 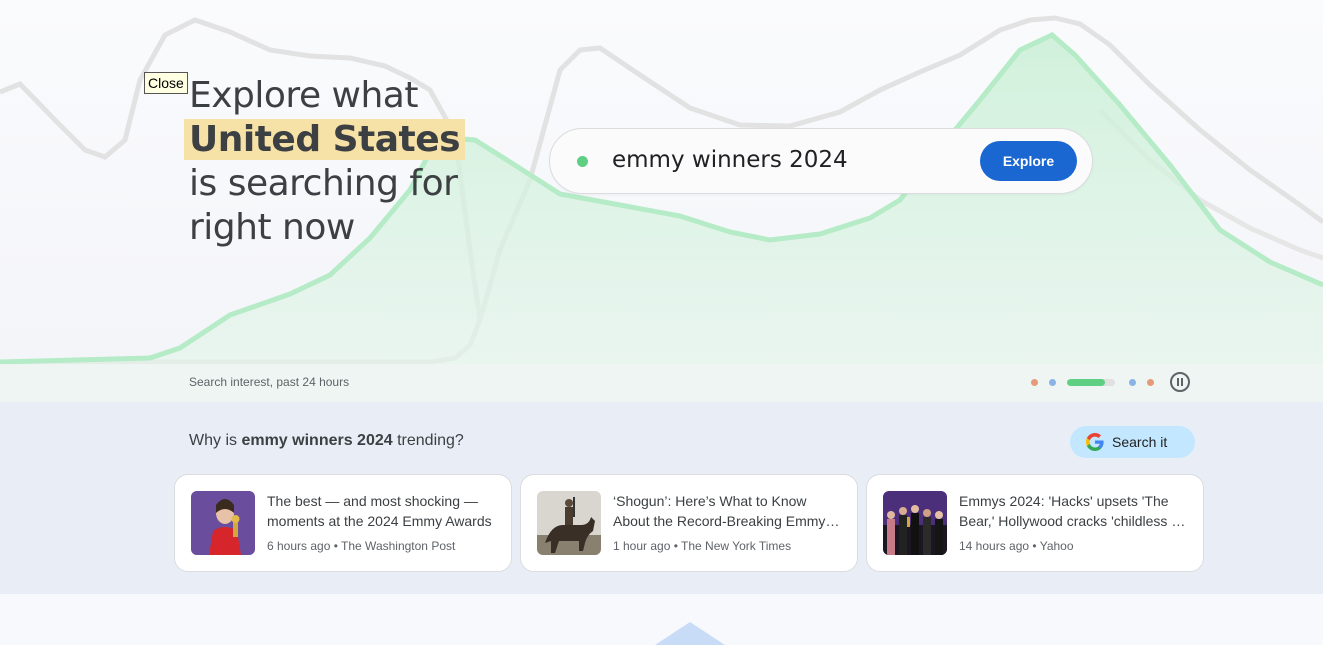 I want to click on search-it-button: Search it, so click(x=1132, y=442).